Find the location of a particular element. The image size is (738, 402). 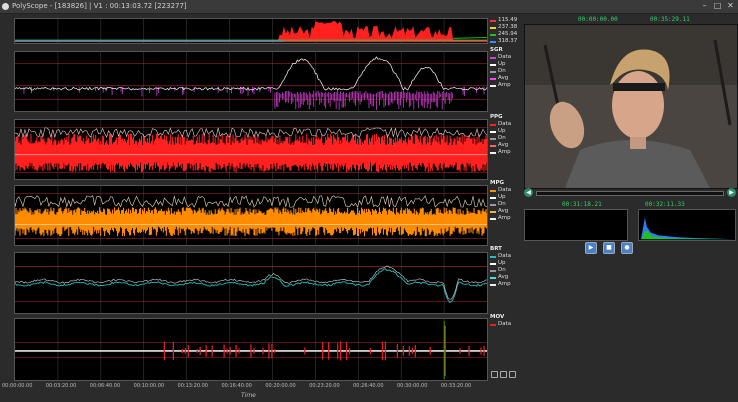

histogram-plot is located at coordinates (687, 228).